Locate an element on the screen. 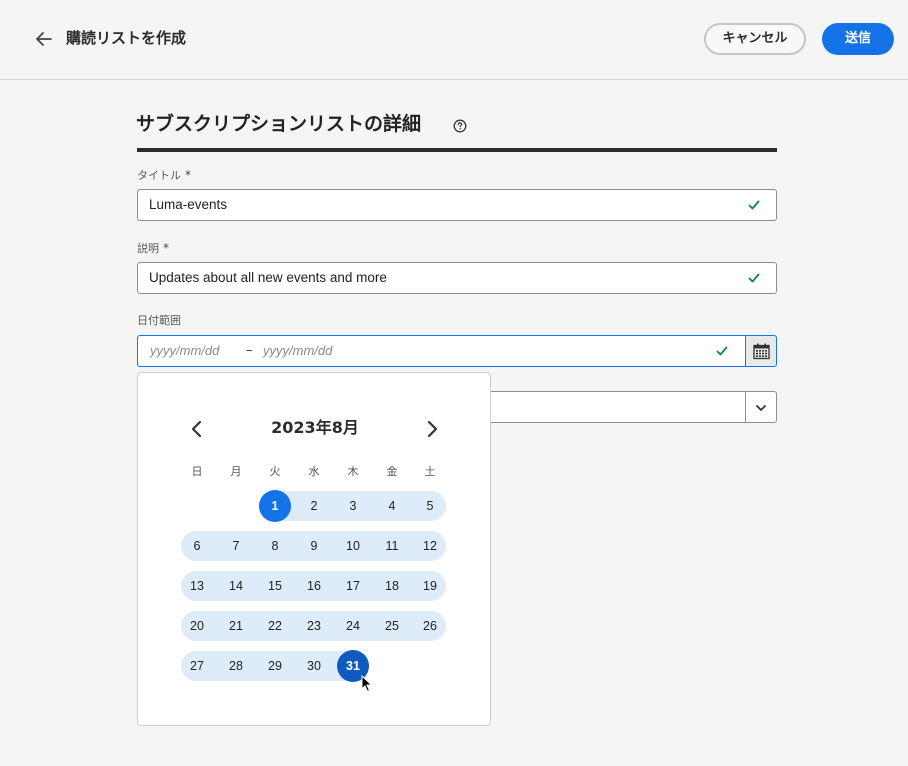  calendar-day: 21 is located at coordinates (236, 626).